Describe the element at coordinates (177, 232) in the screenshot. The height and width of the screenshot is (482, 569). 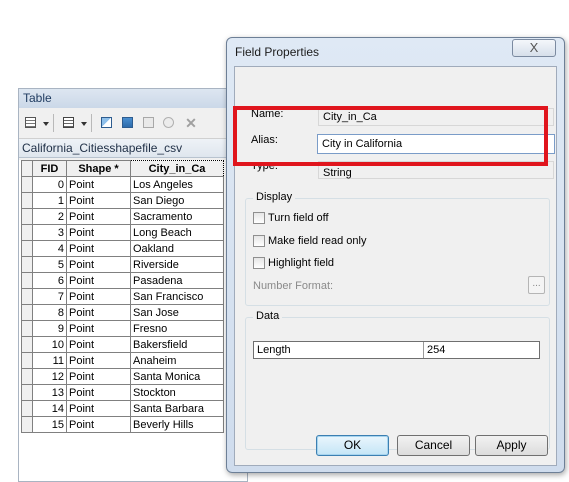
I see `cell-city: Long Beach` at that location.